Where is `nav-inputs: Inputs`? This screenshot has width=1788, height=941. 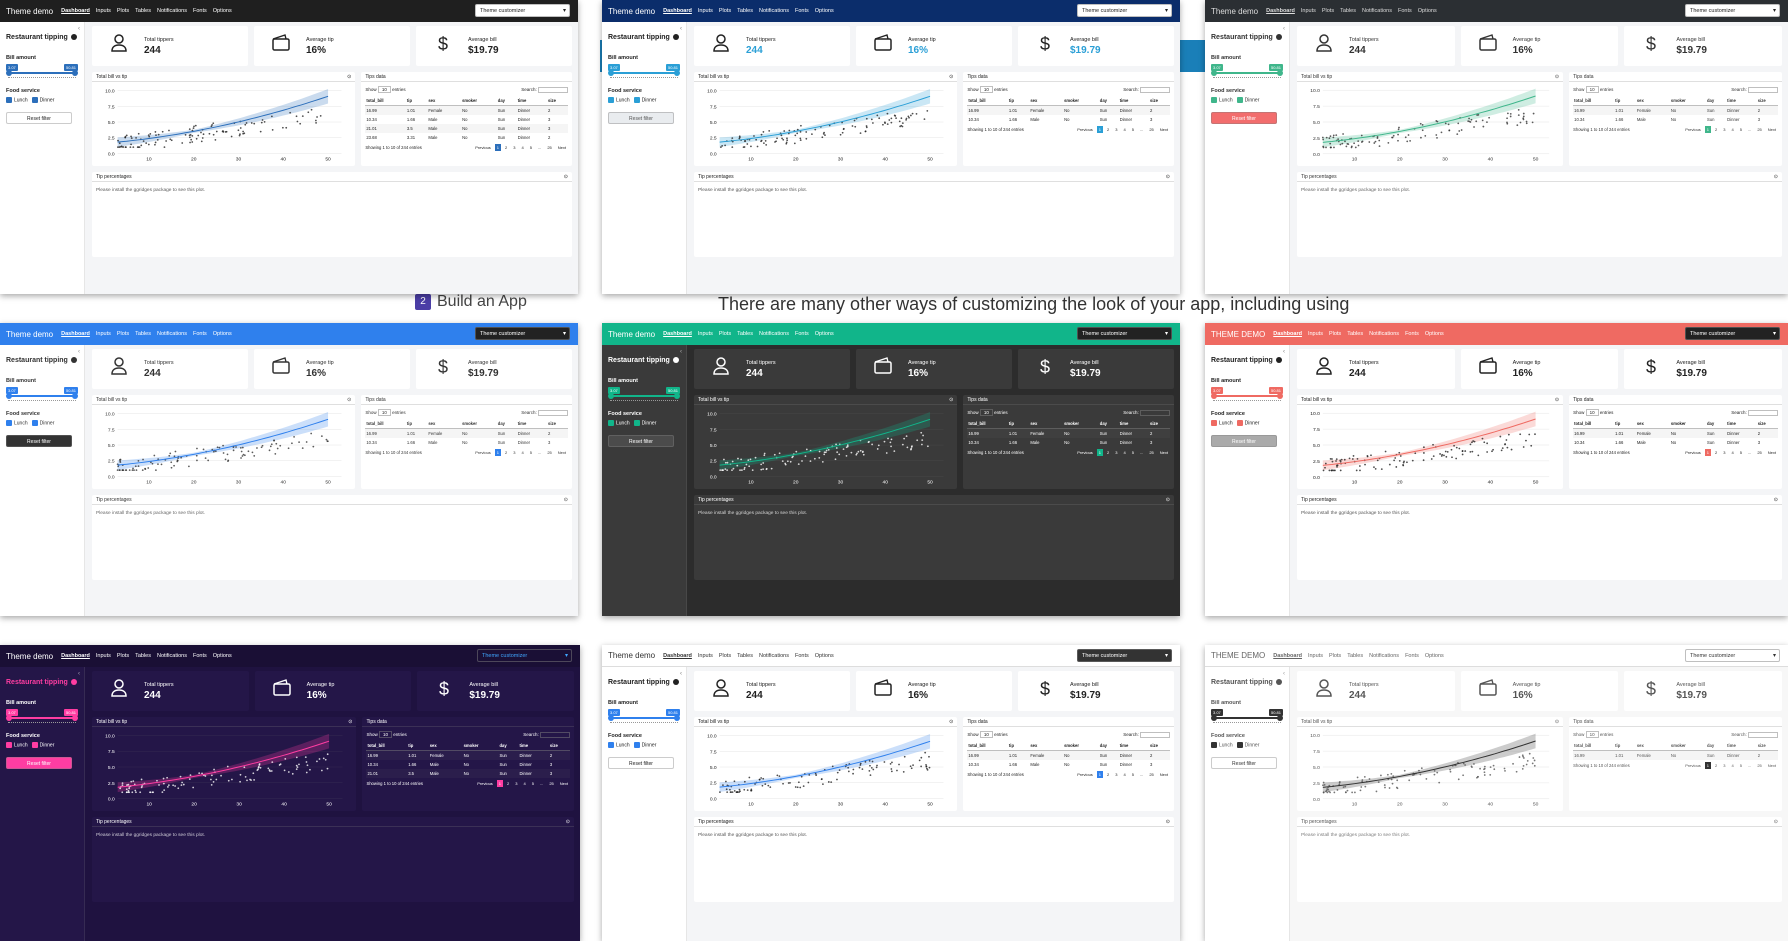 nav-inputs: Inputs is located at coordinates (705, 11).